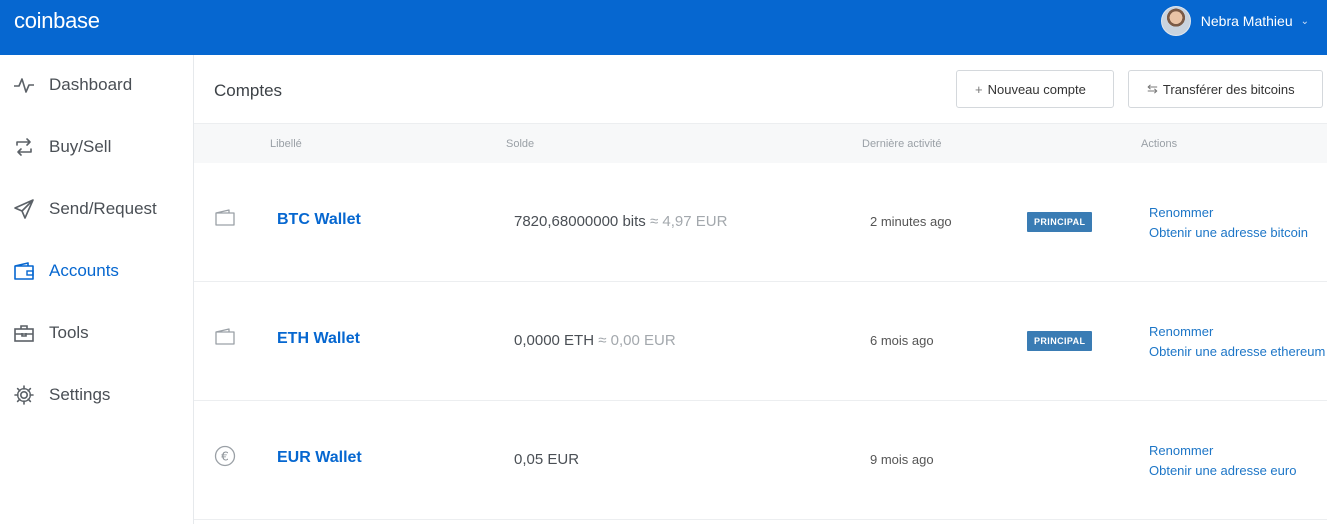 Image resolution: width=1327 pixels, height=524 pixels. I want to click on account-balance: 0,05 EUR, so click(546, 459).